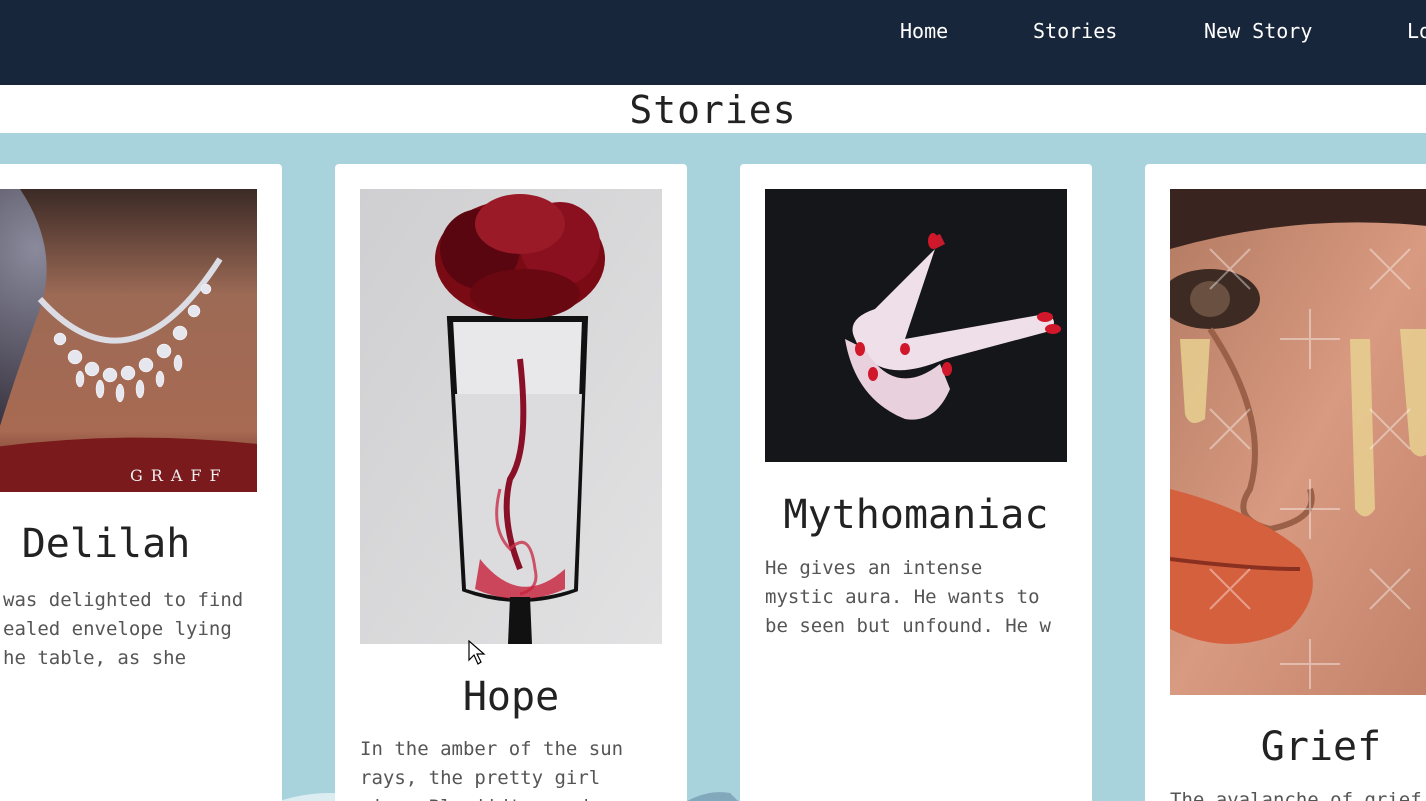 The image size is (1426, 801). I want to click on nav-login-link: Lo, so click(1416, 31).